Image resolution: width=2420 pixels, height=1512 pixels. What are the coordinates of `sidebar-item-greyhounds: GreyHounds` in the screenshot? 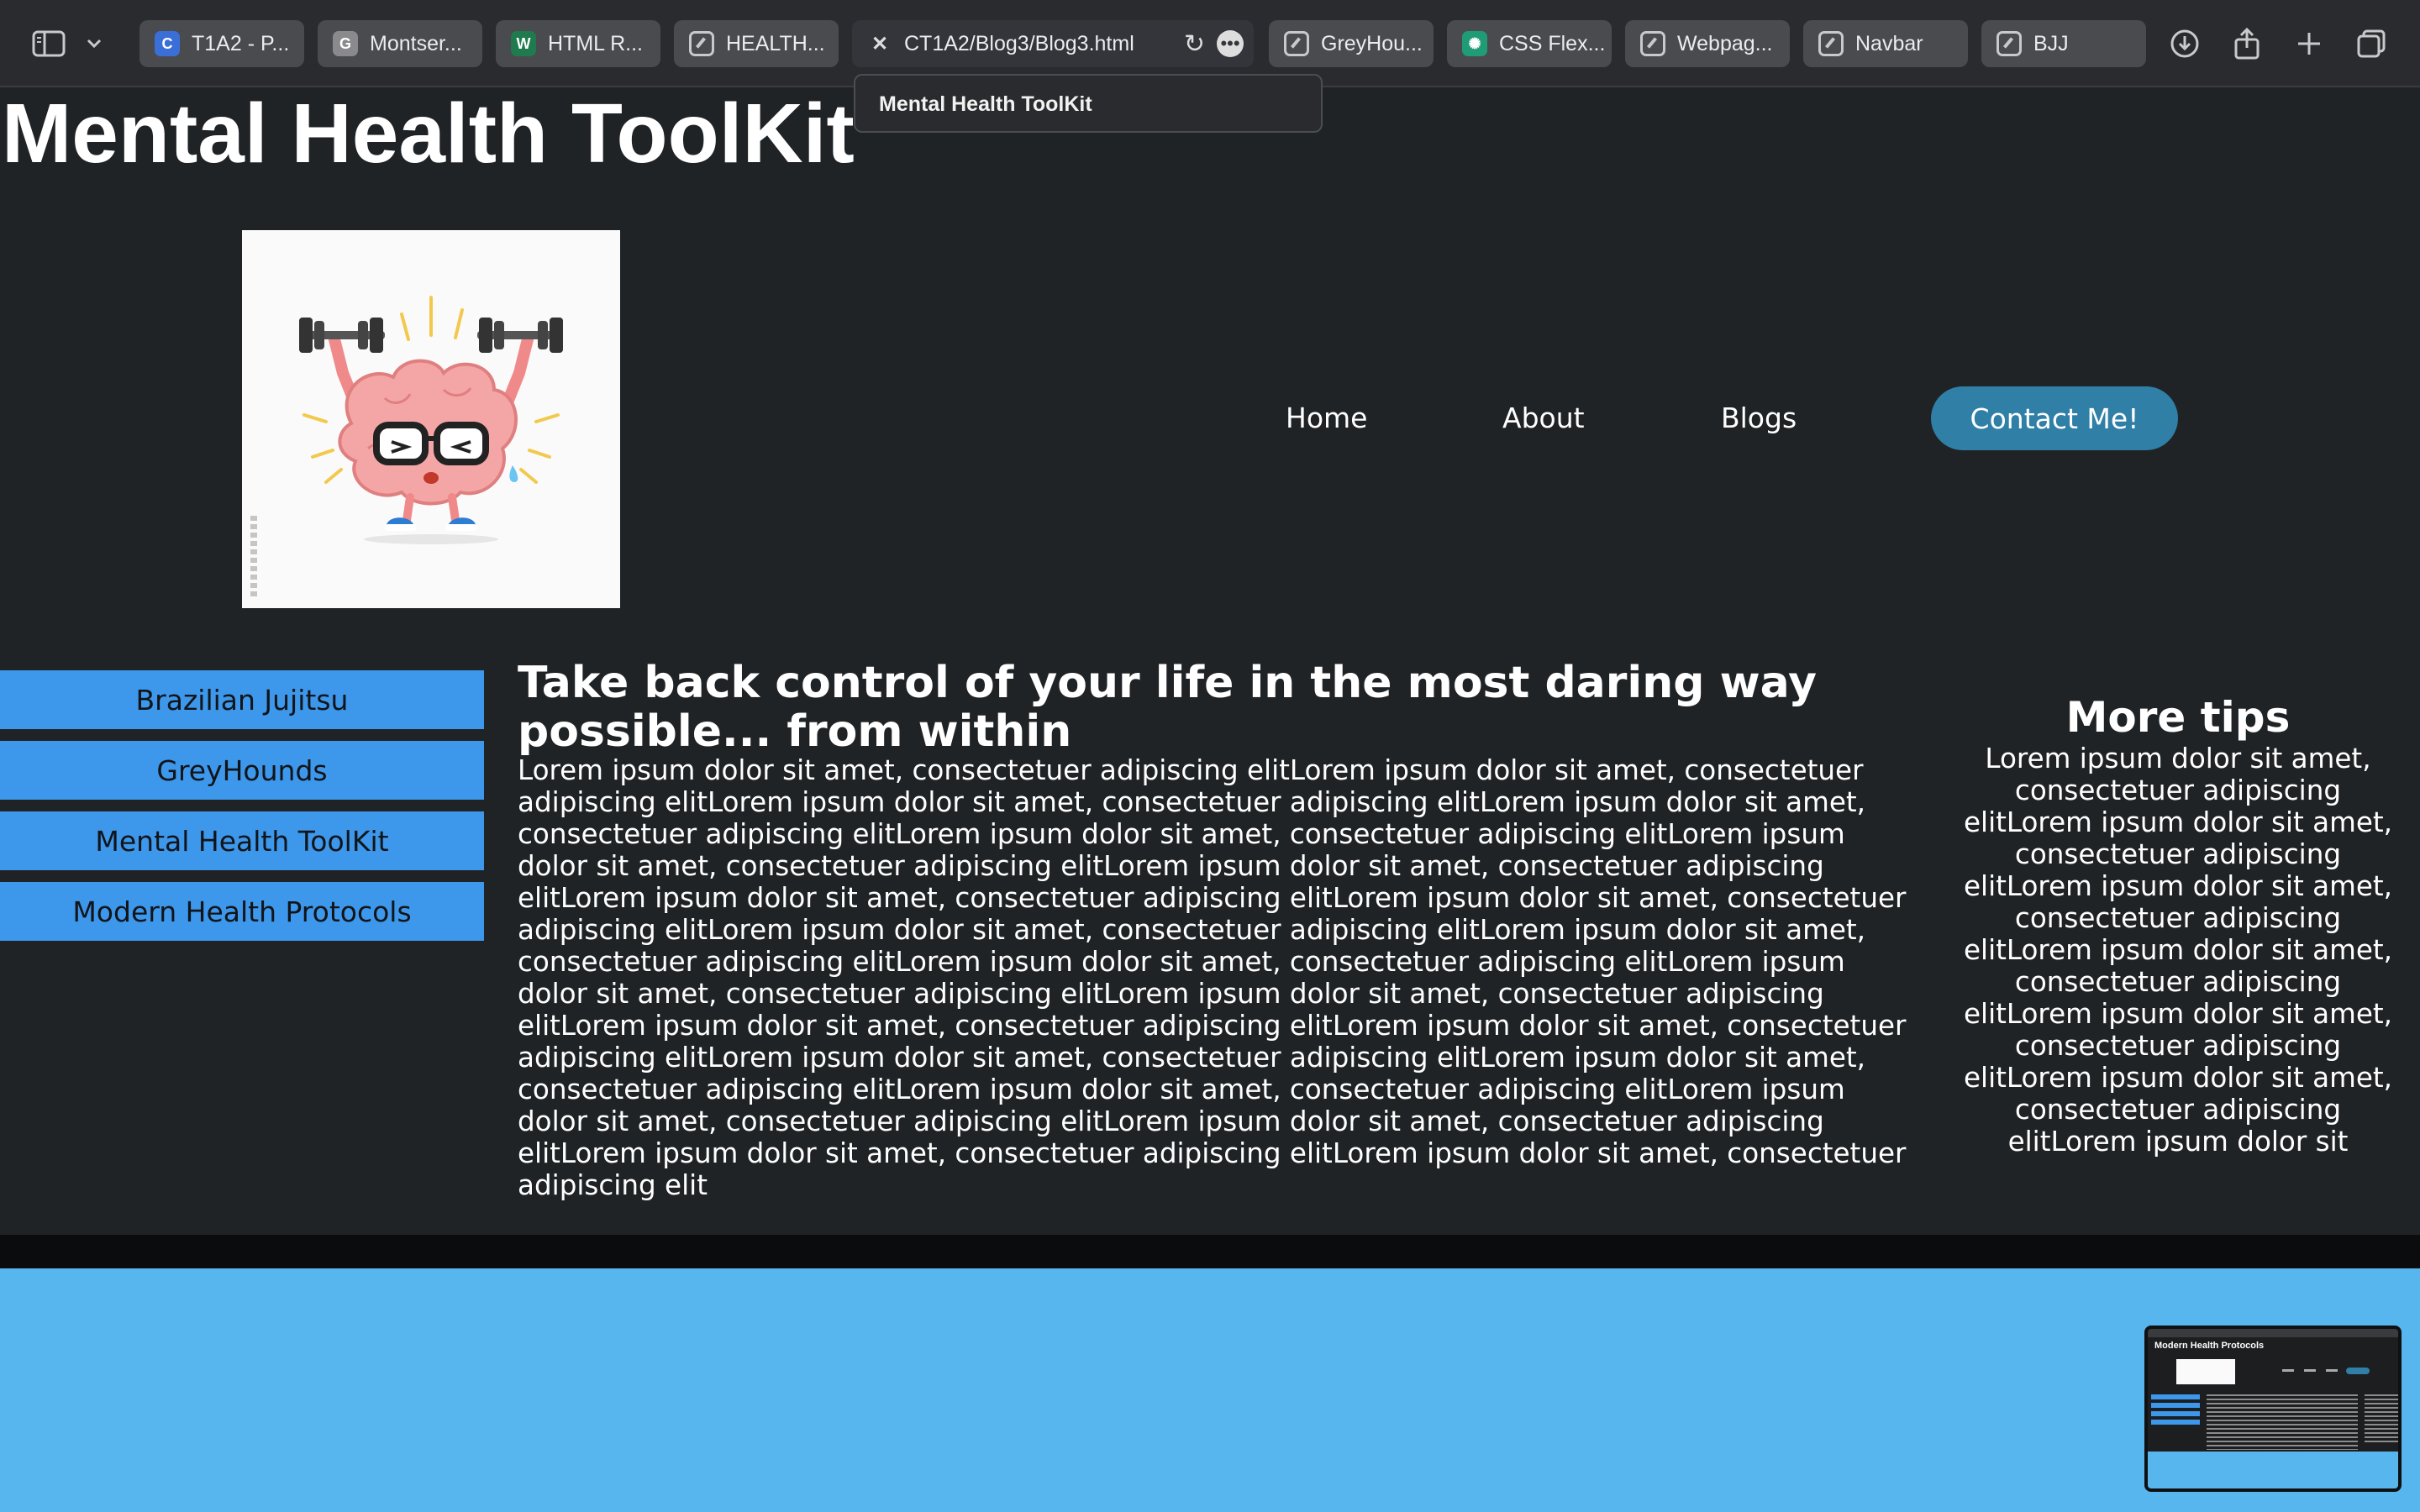 It's located at (242, 770).